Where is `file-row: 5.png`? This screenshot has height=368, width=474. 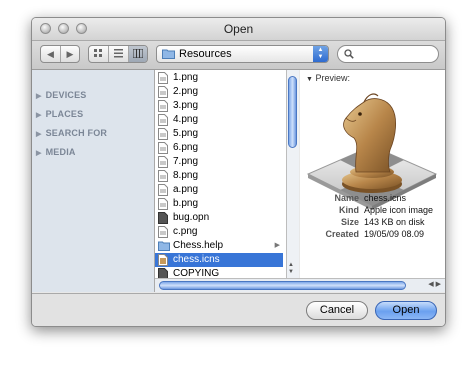 file-row: 5.png is located at coordinates (219, 134).